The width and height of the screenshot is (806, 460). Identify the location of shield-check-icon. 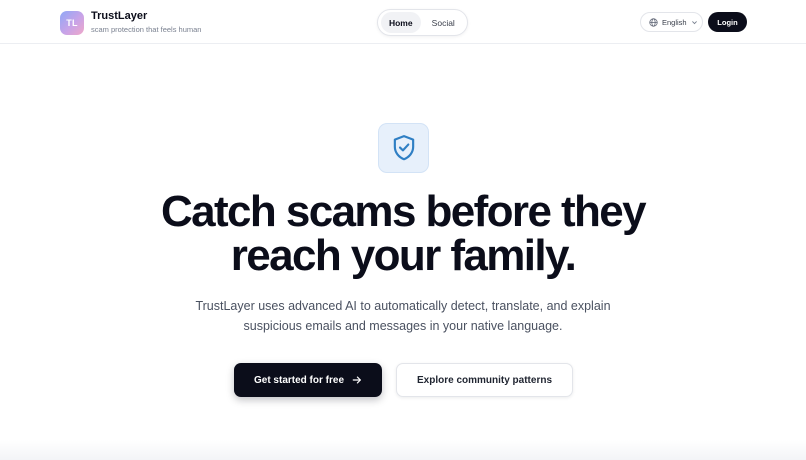
(403, 148).